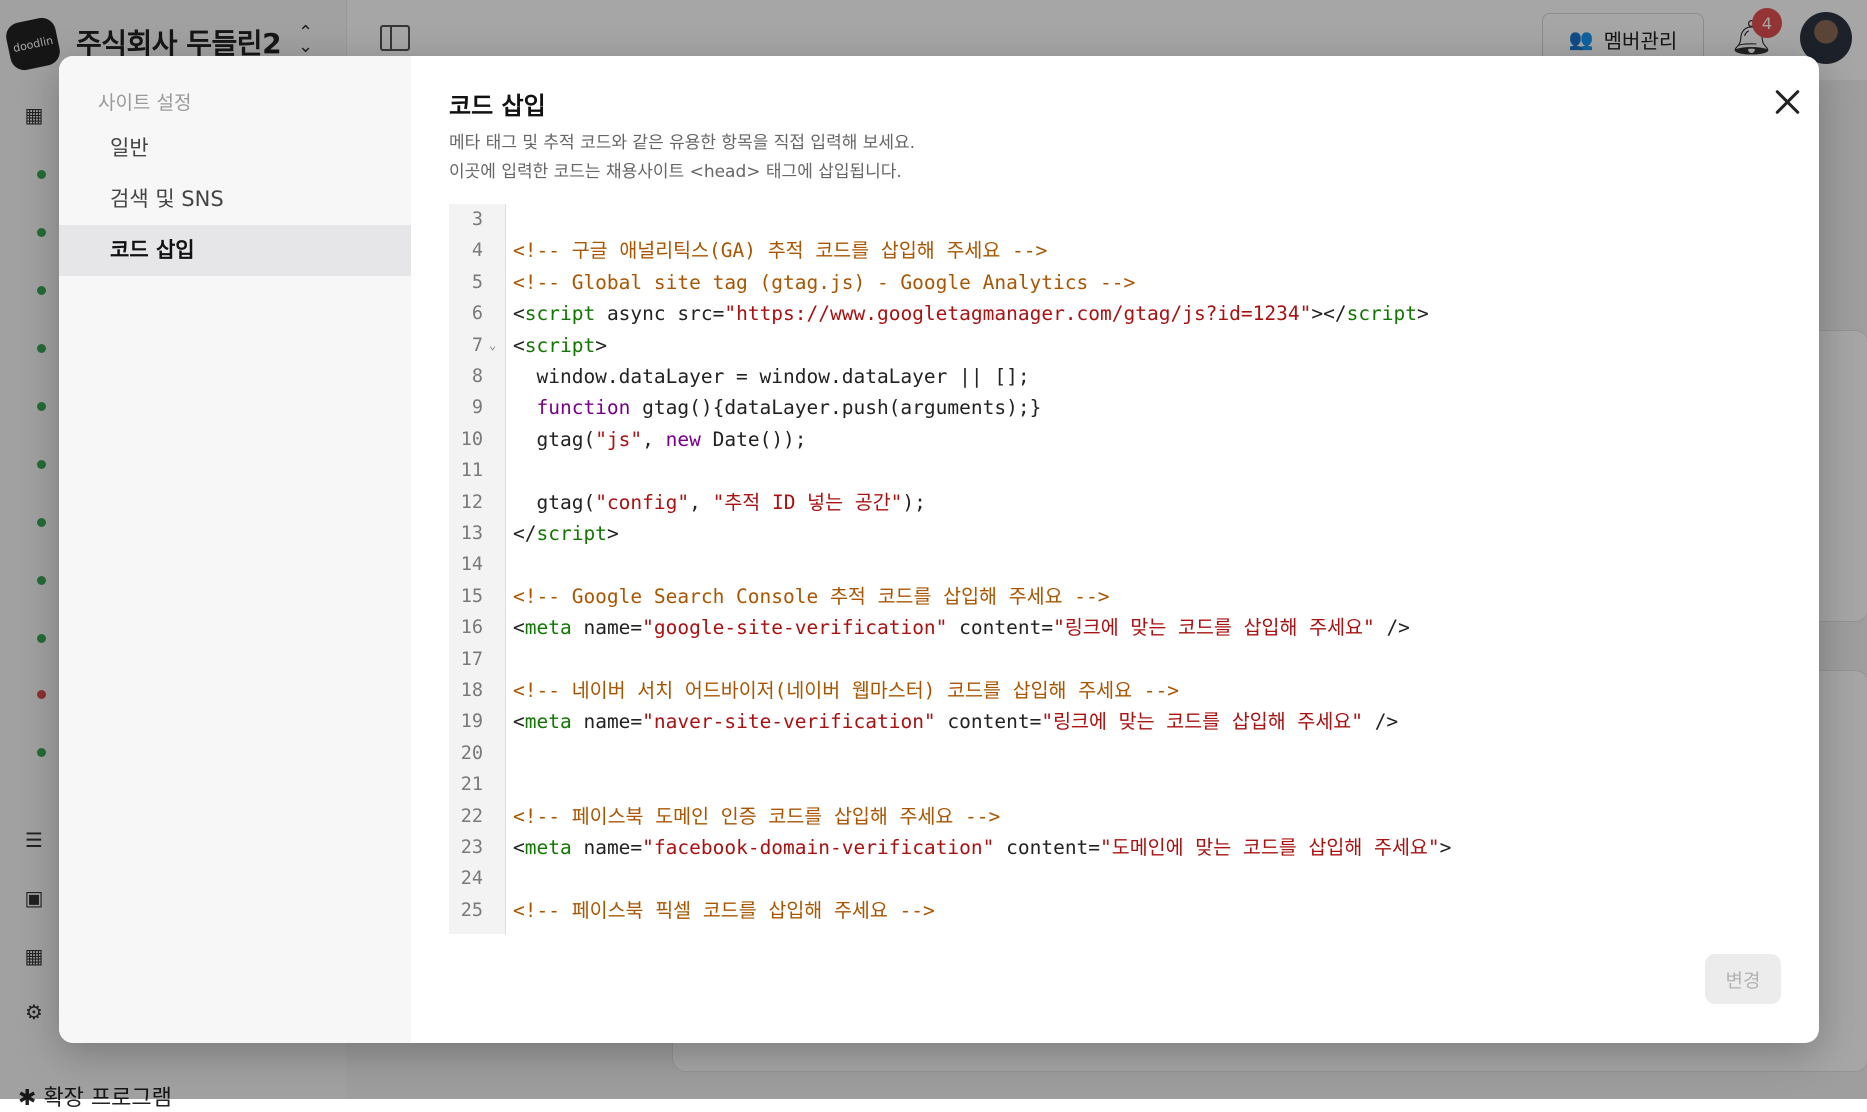 Image resolution: width=1867 pixels, height=1112 pixels. I want to click on fold-chevron-icon: ⌄, so click(492, 345).